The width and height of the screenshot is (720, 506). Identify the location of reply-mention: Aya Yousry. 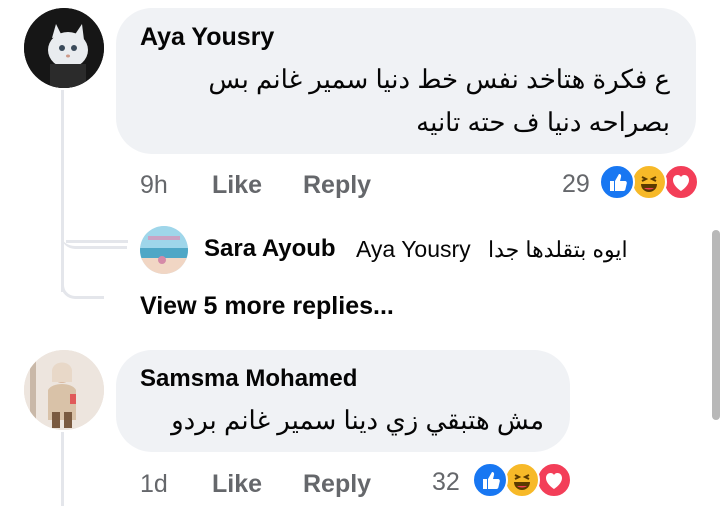
(413, 249).